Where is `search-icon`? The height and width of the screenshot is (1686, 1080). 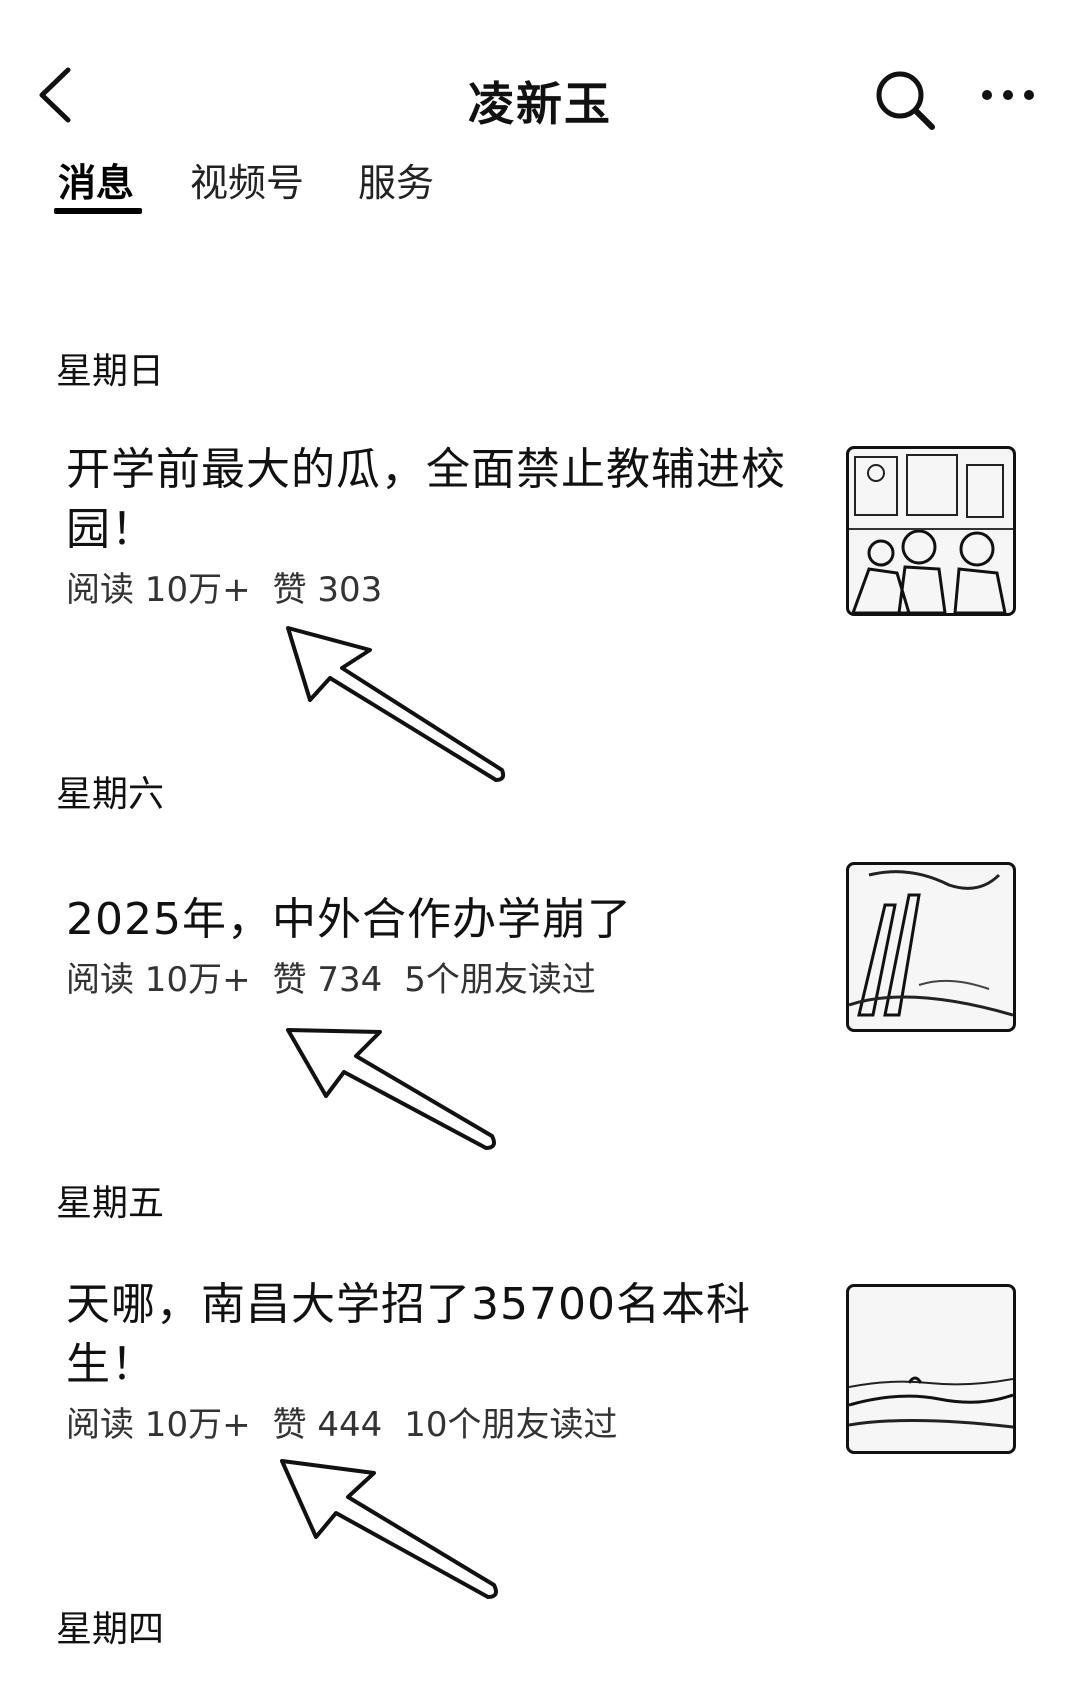 search-icon is located at coordinates (905, 100).